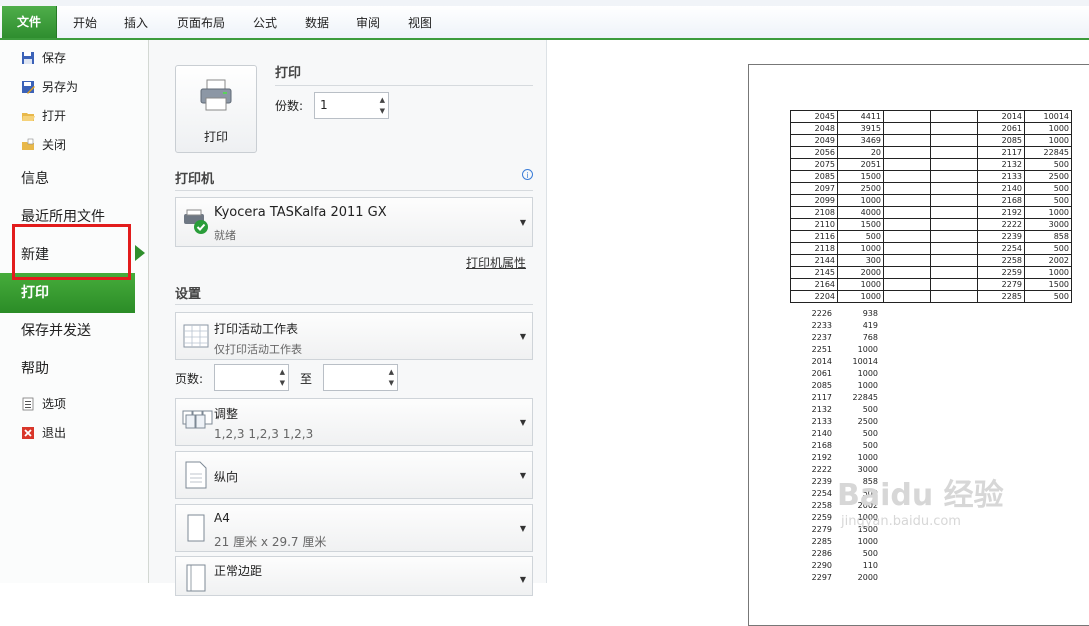 The height and width of the screenshot is (626, 1089). What do you see at coordinates (84, 369) in the screenshot?
I see `nav-help: 帮助` at bounding box center [84, 369].